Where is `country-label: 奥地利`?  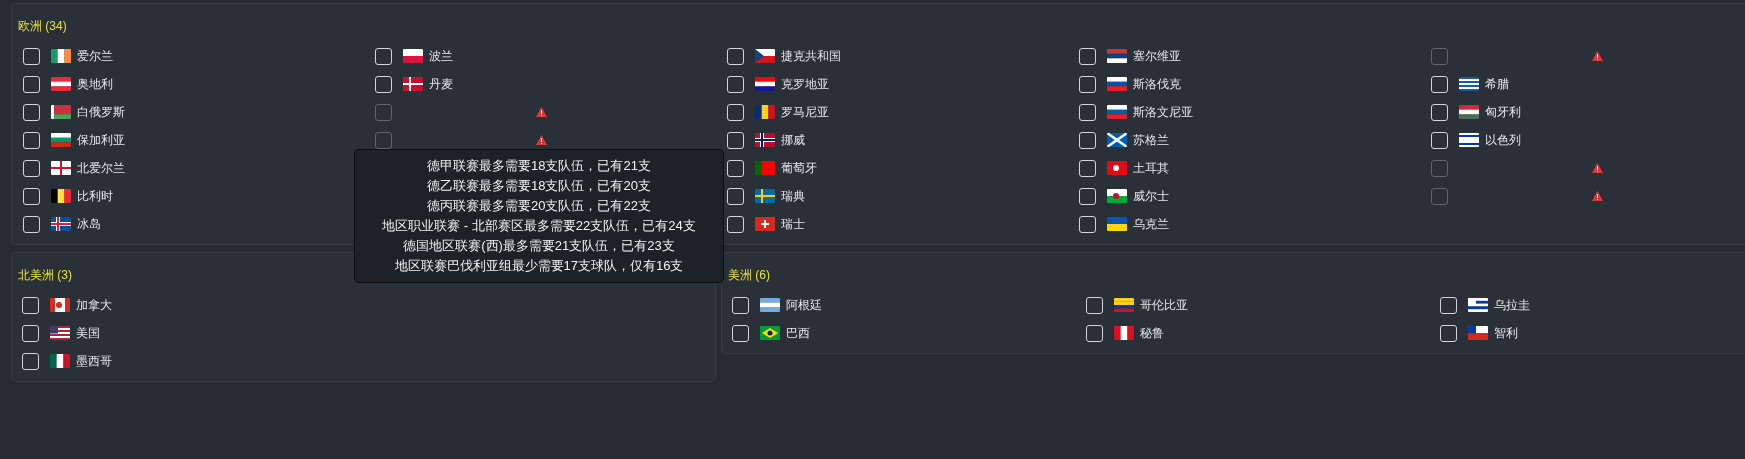
country-label: 奥地利 is located at coordinates (95, 84).